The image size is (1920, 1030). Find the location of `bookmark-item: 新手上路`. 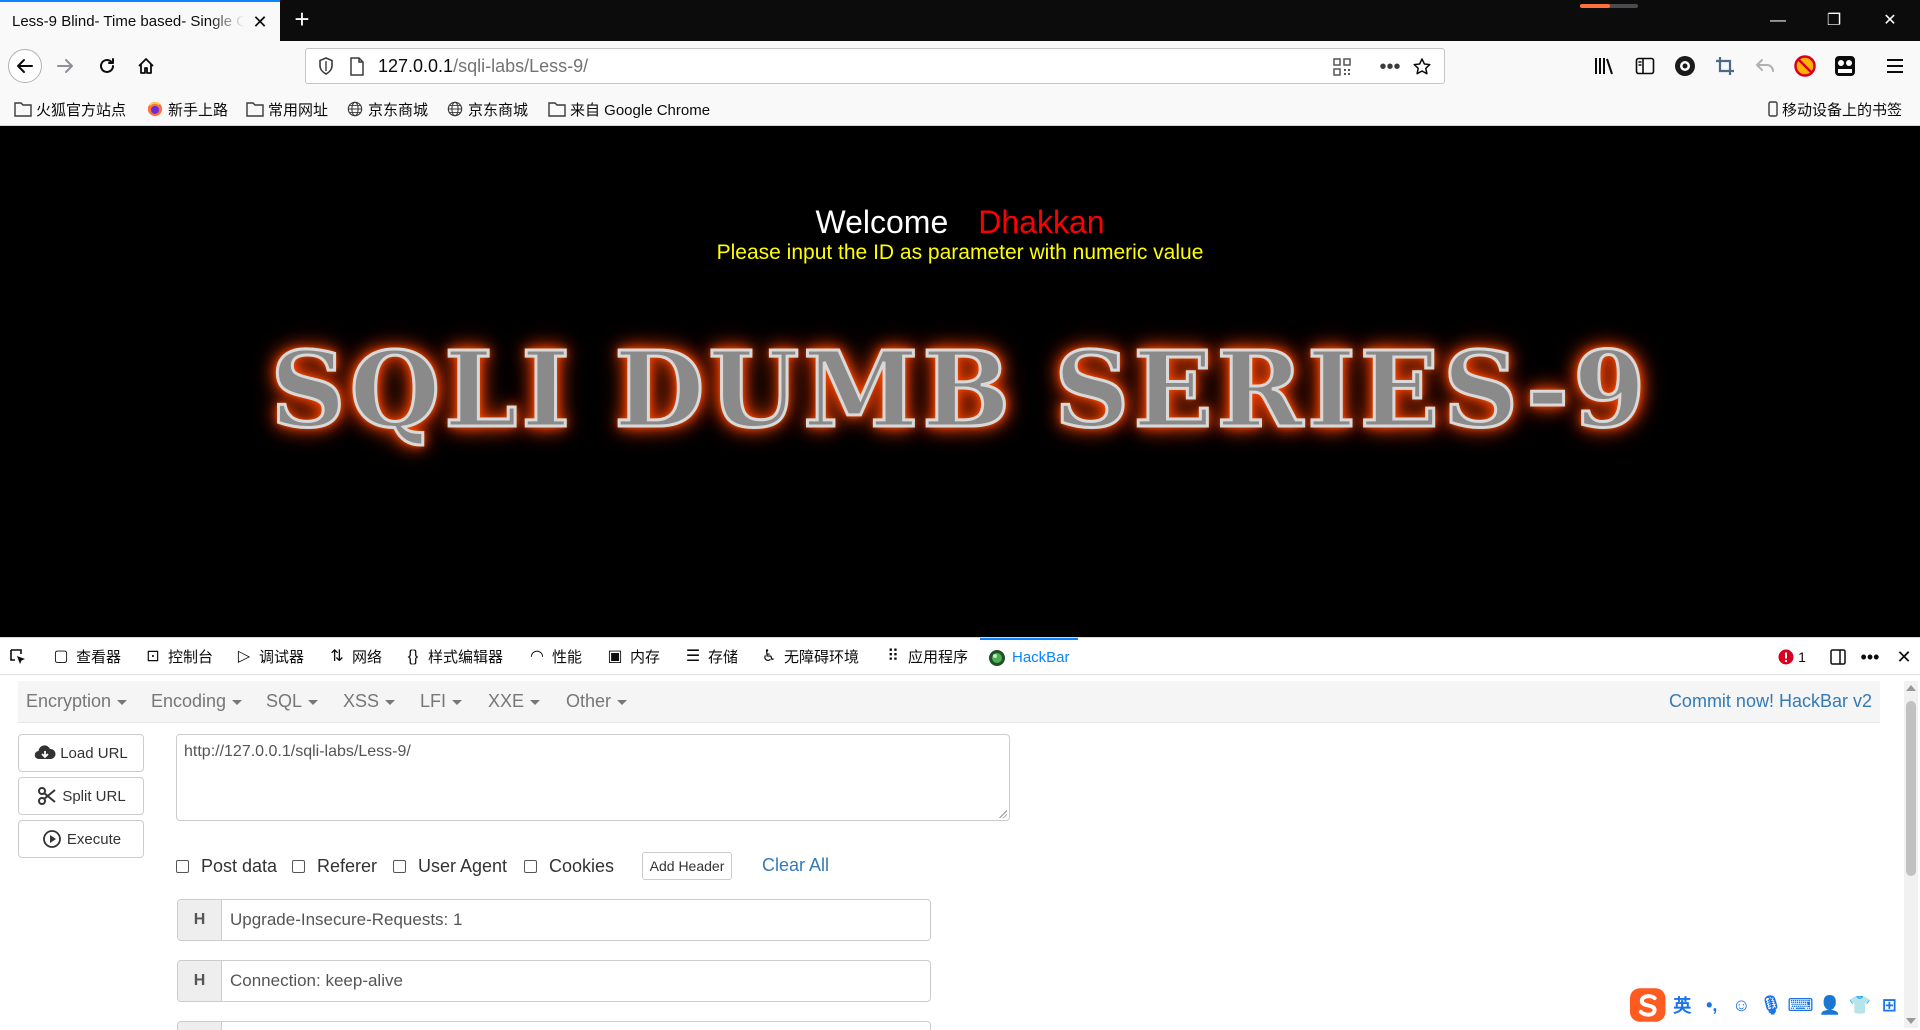

bookmark-item: 新手上路 is located at coordinates (187, 109).